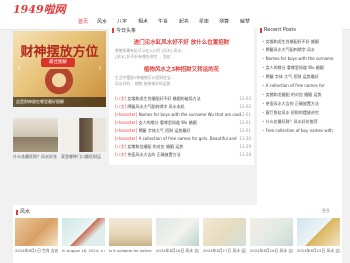 The height and width of the screenshot is (263, 350). Describe the element at coordinates (301, 85) in the screenshot. I see `recent-item: A collection of free names for` at that location.